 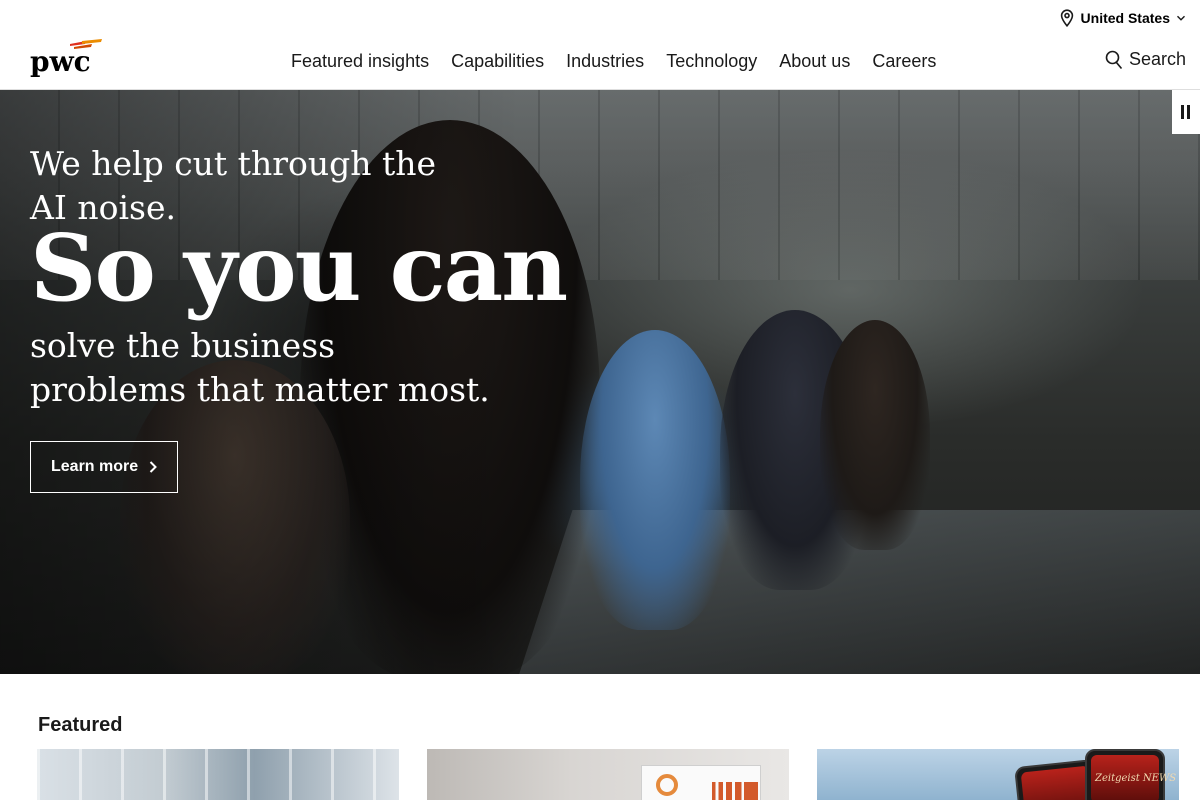 I want to click on phone-app-title: Zeitgeist NEWS FEED, so click(x=1137, y=778).